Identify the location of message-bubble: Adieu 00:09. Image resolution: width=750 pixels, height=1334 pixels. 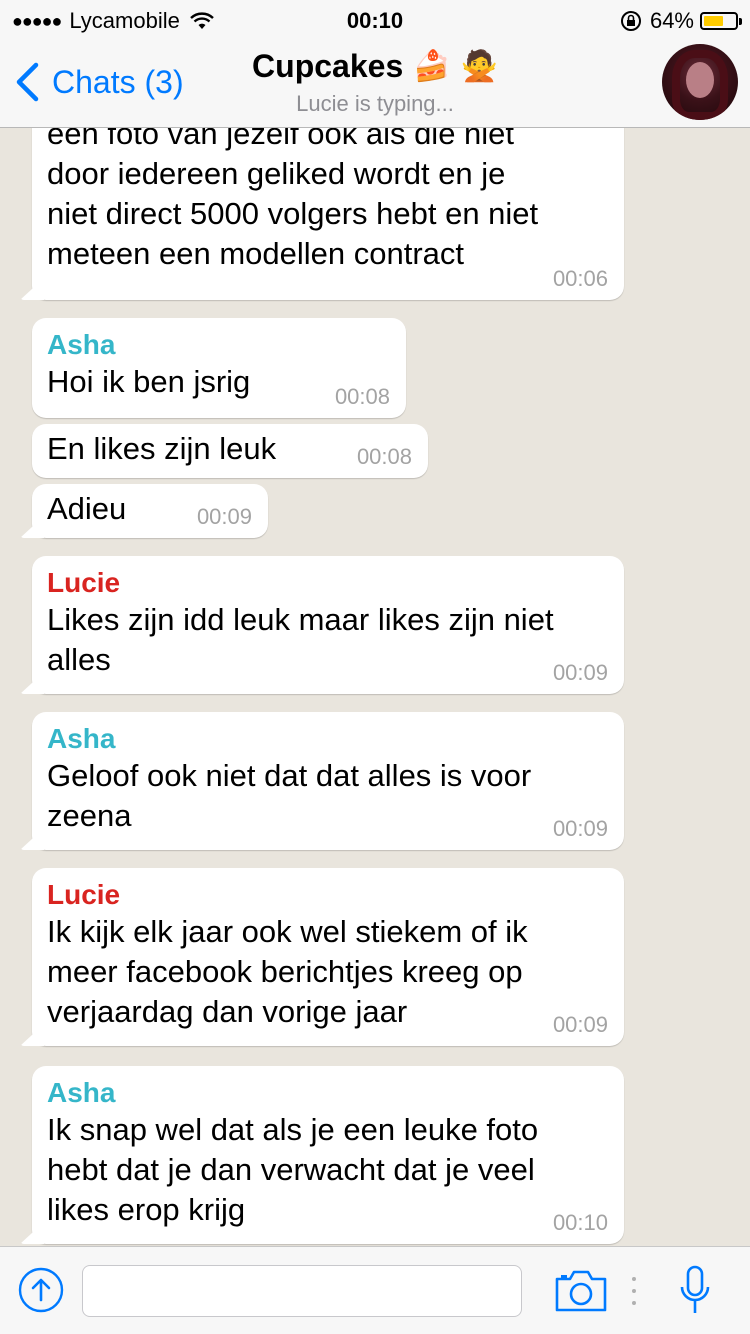
(150, 511).